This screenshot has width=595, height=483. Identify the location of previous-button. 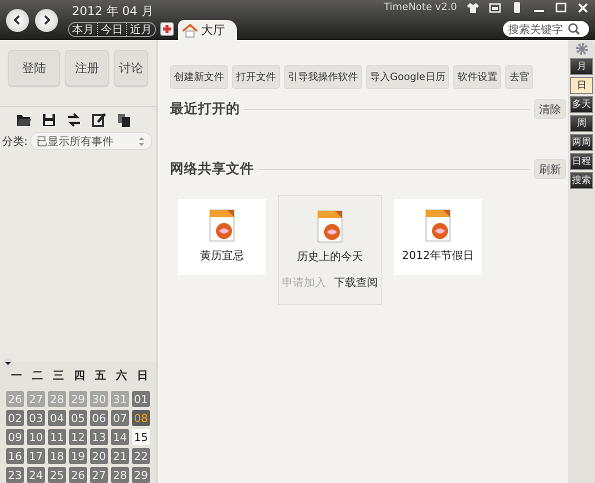
(17, 20).